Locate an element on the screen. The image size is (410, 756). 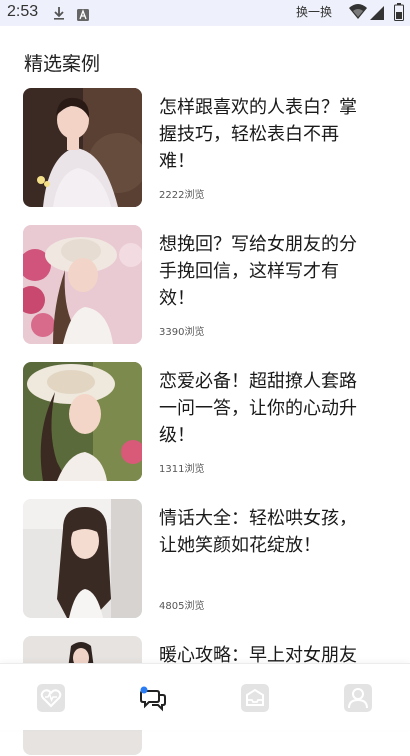
case-views: 1311浏览 is located at coordinates (182, 469).